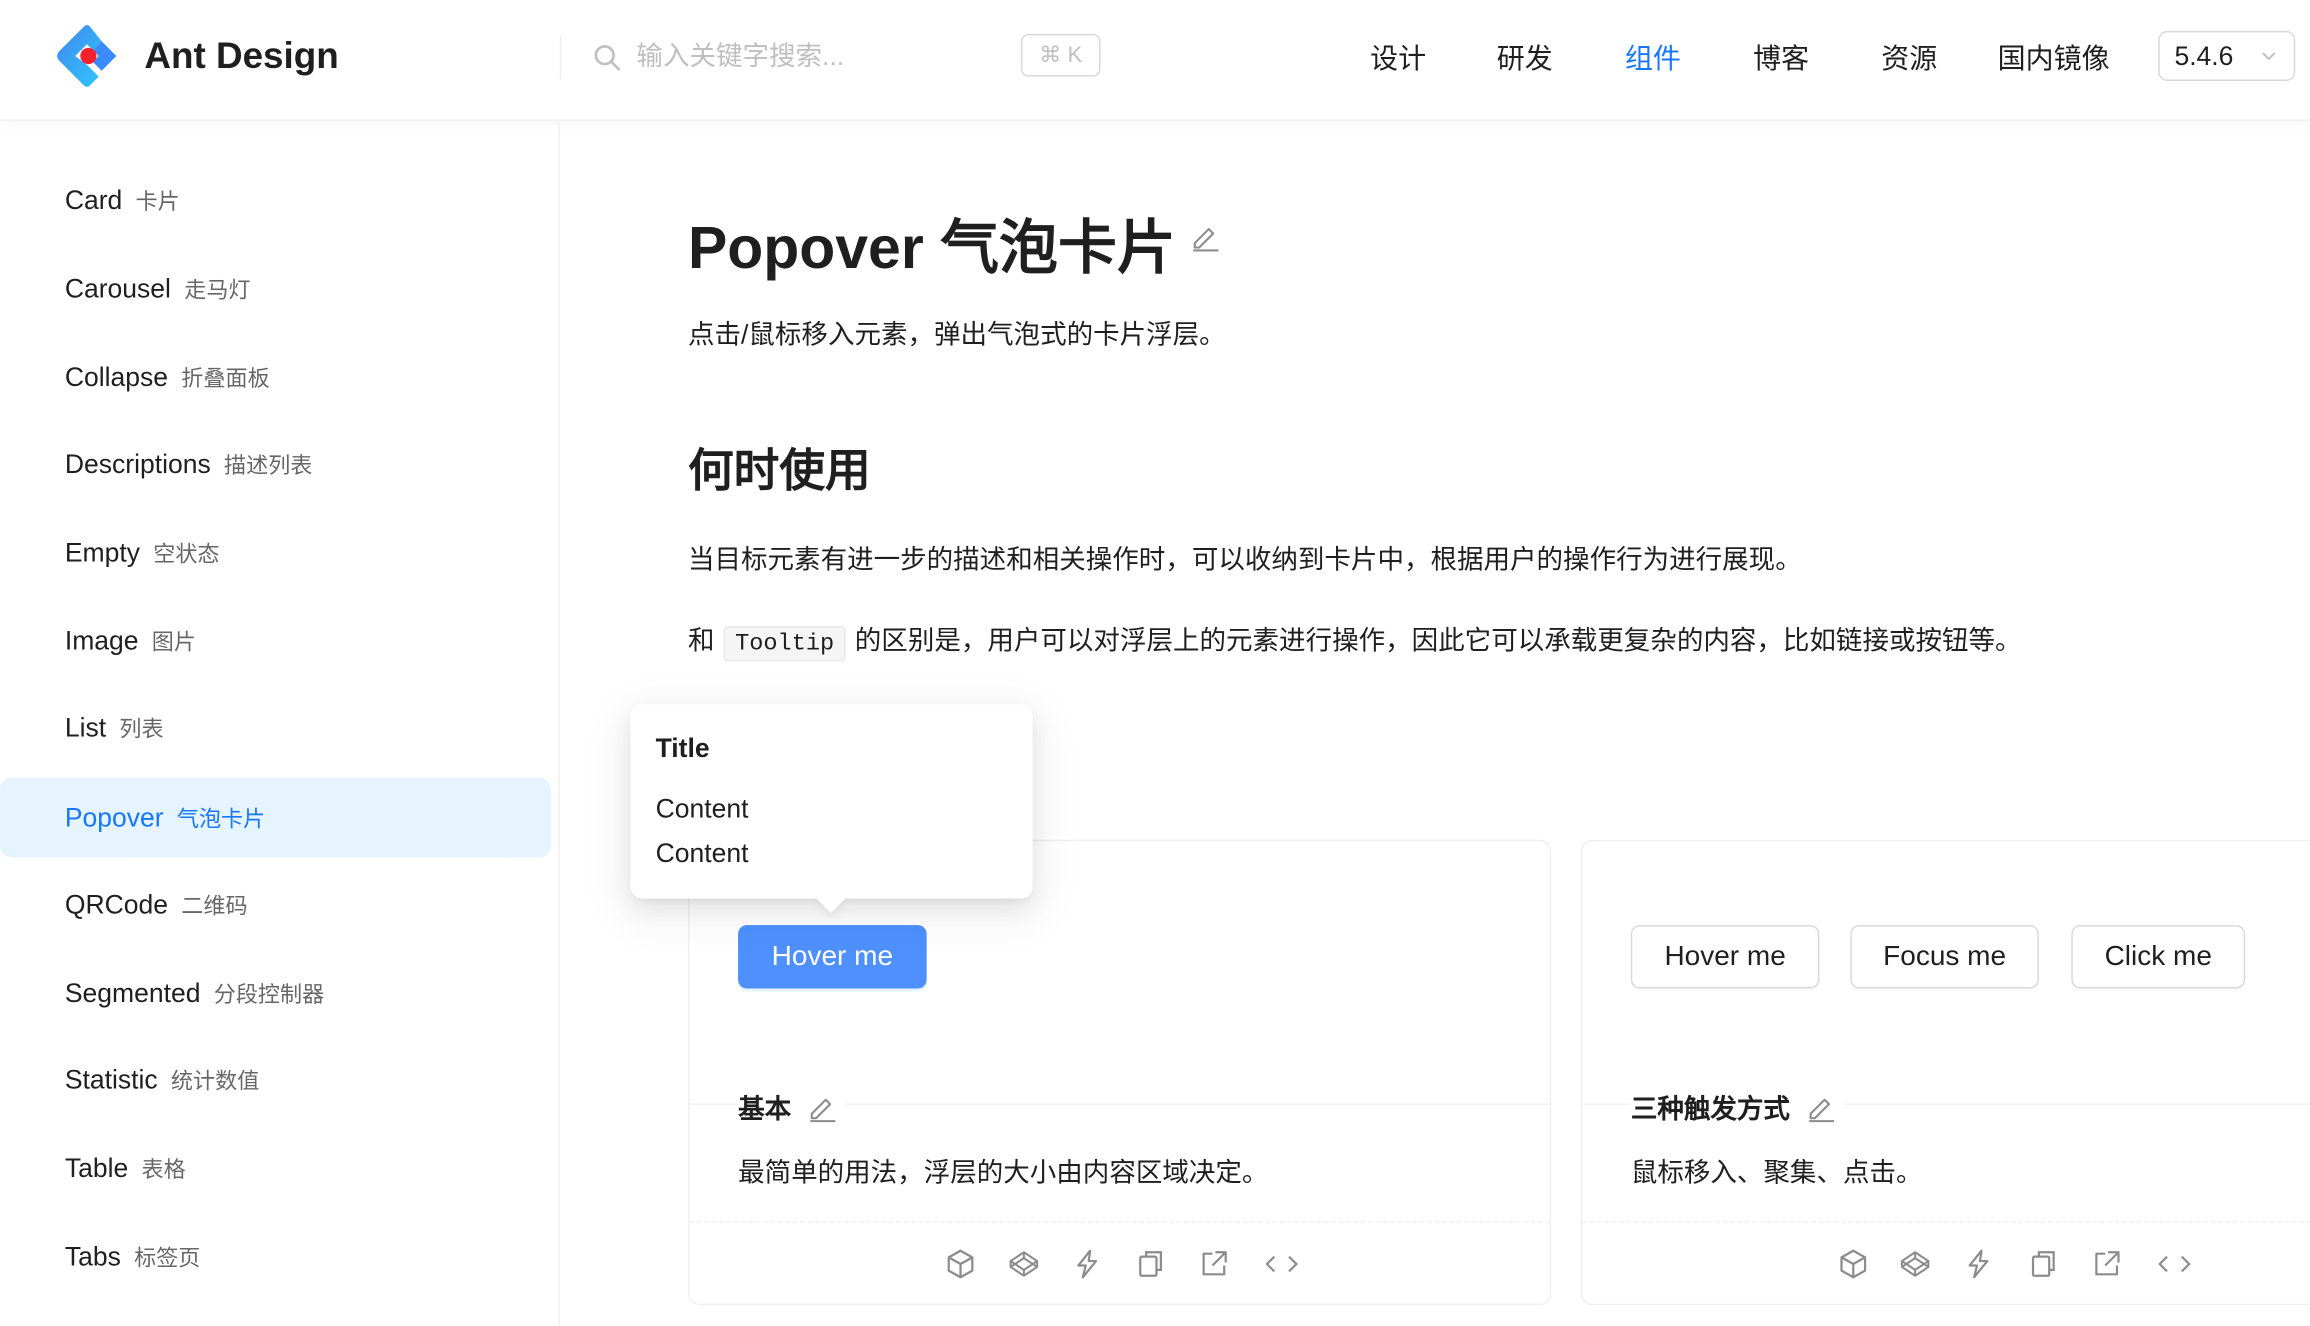  I want to click on sidebar-item-segmented: Segmented 分段控制器, so click(275, 993).